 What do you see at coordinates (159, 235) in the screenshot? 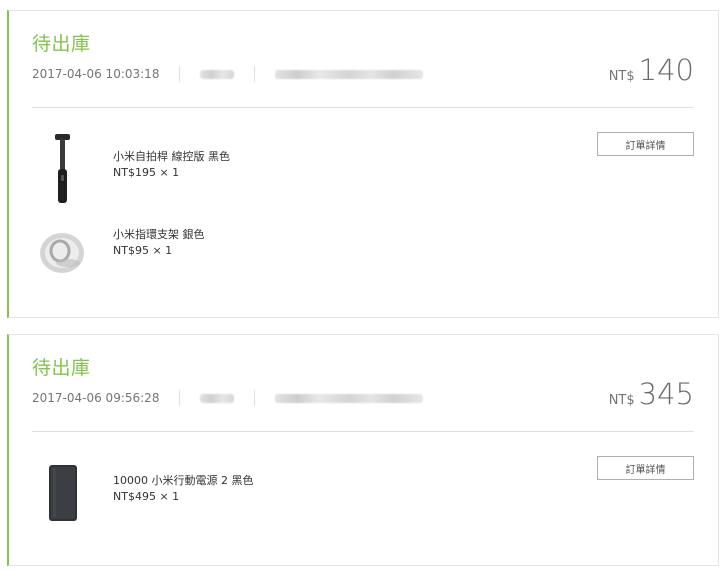
I see `item-name: 小米指環支架 銀色` at bounding box center [159, 235].